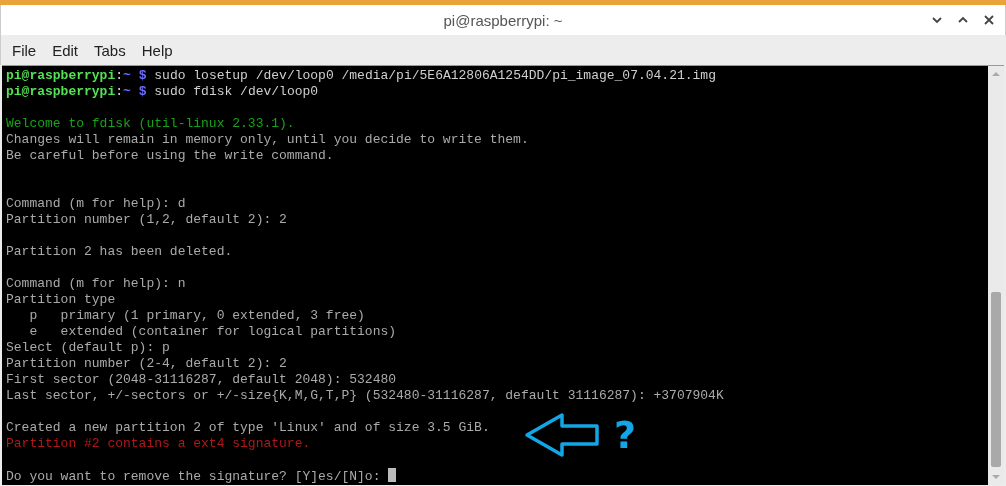 The height and width of the screenshot is (486, 1006). I want to click on minimize-icon, so click(937, 20).